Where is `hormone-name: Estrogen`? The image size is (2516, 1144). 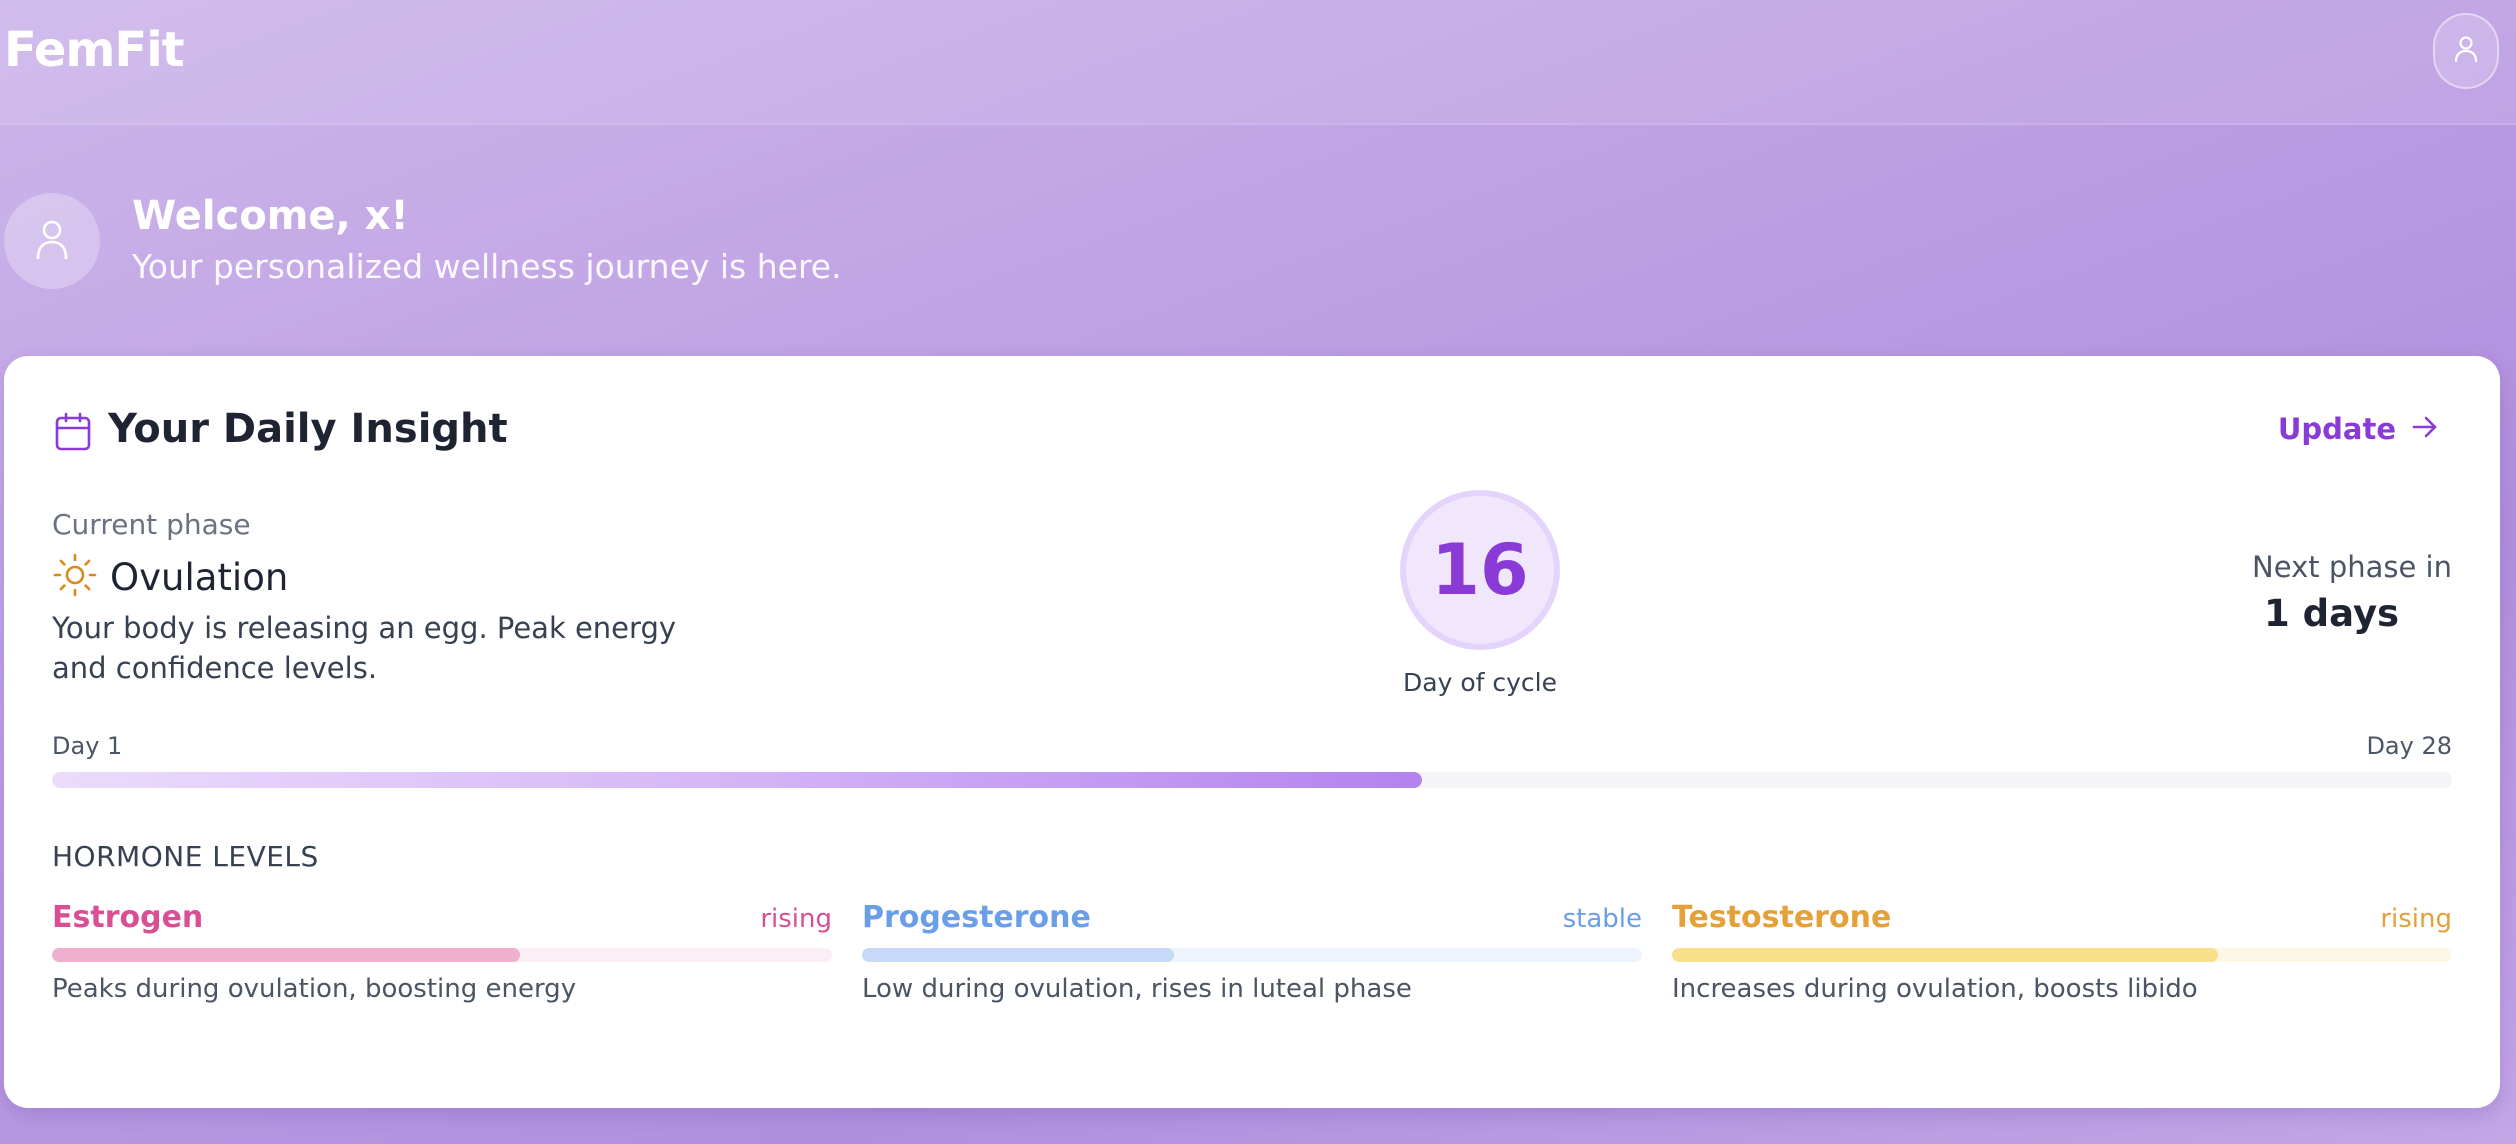
hormone-name: Estrogen is located at coordinates (128, 917).